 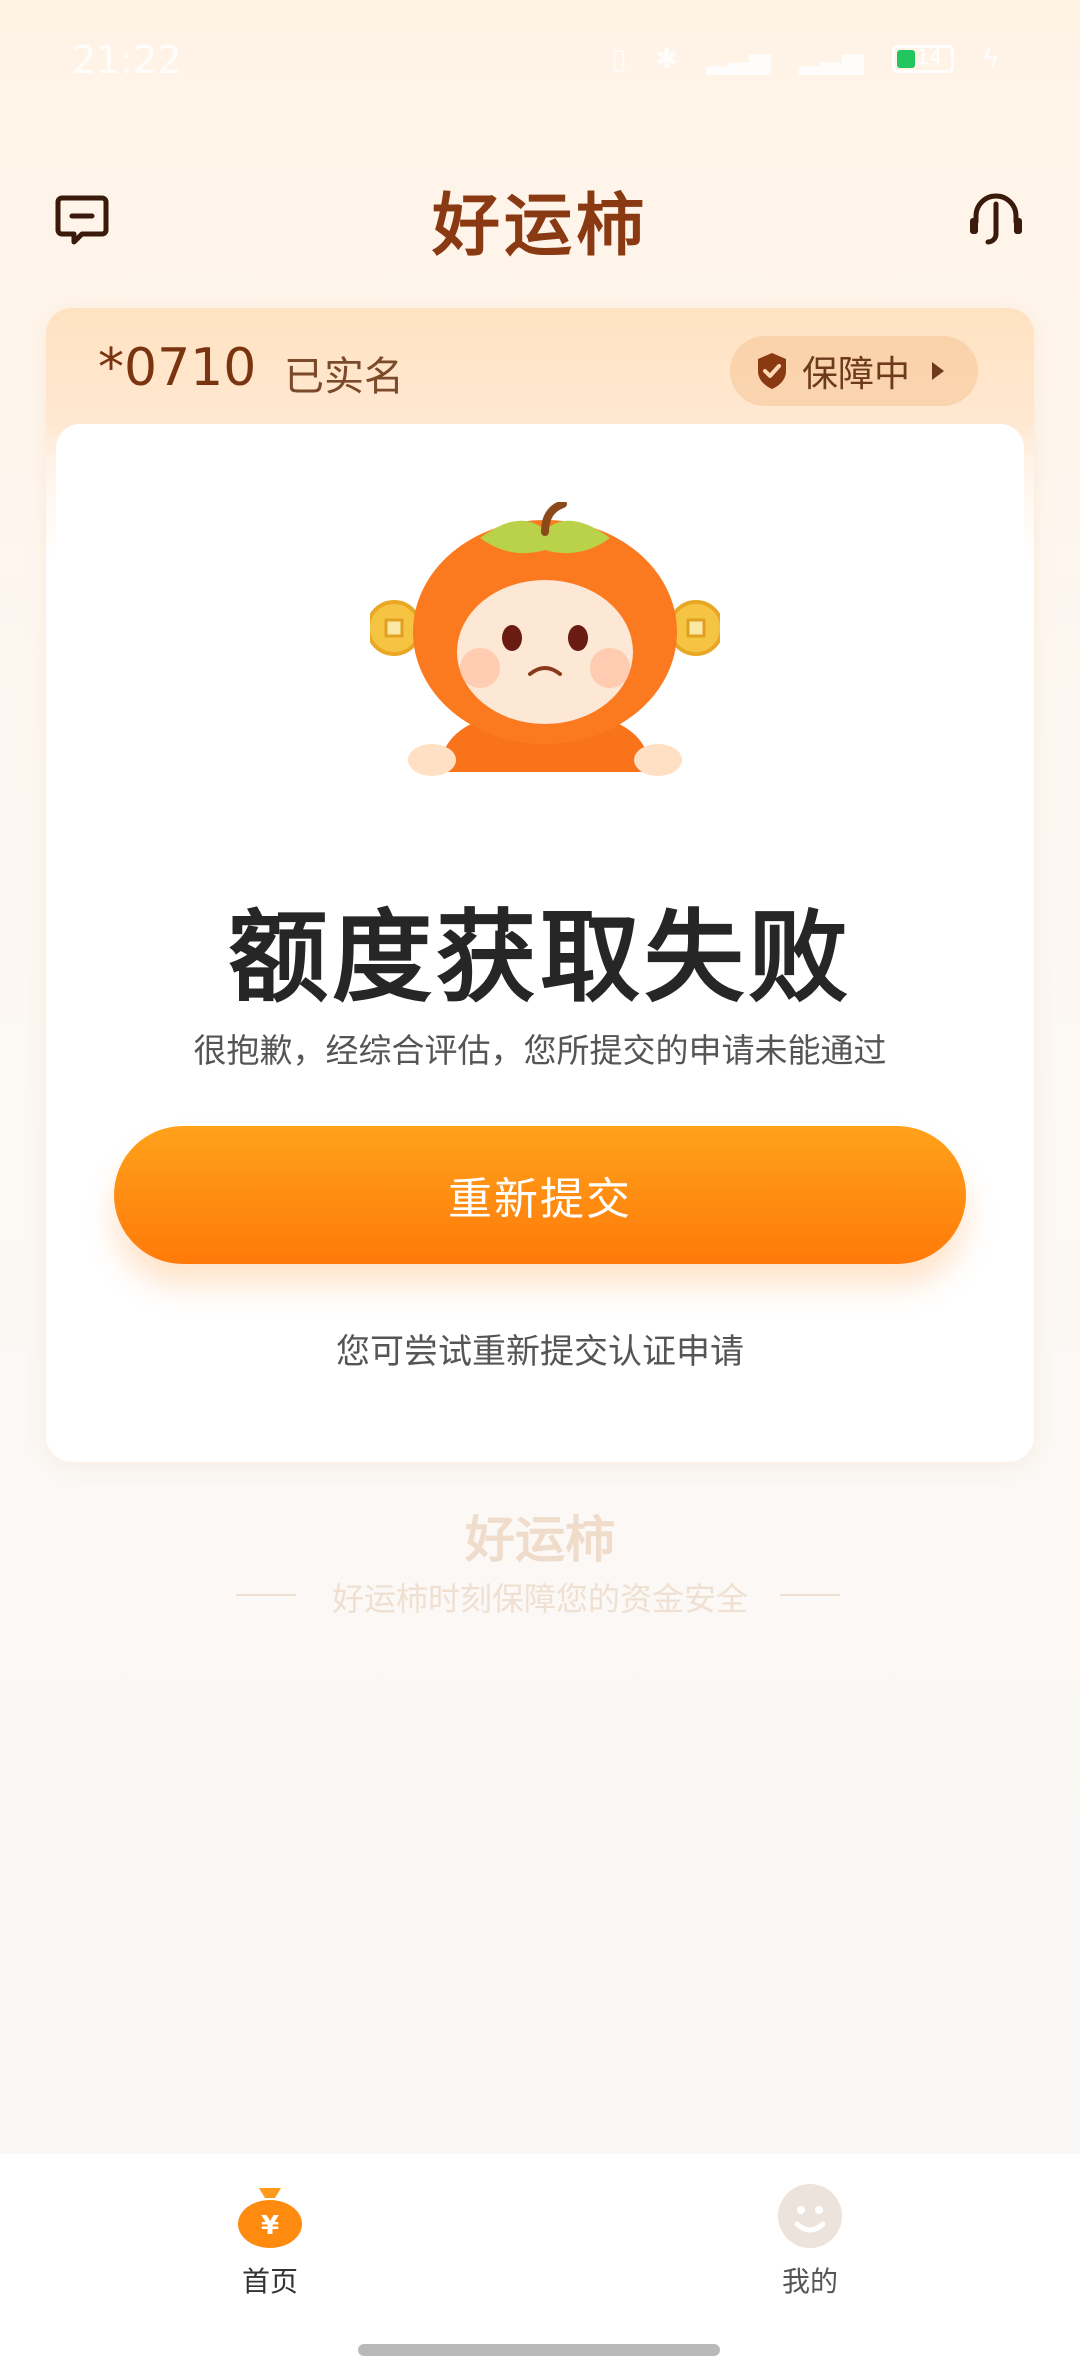 I want to click on app-title: 好运柿, so click(x=539, y=226).